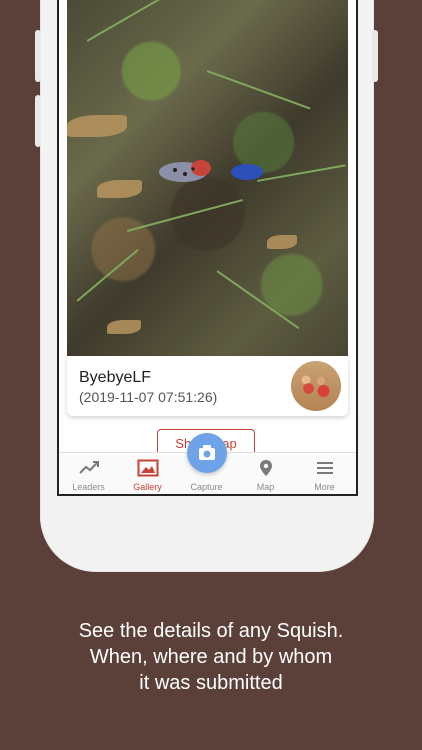  Describe the element at coordinates (206, 487) in the screenshot. I see `tab-label: Capture` at that location.